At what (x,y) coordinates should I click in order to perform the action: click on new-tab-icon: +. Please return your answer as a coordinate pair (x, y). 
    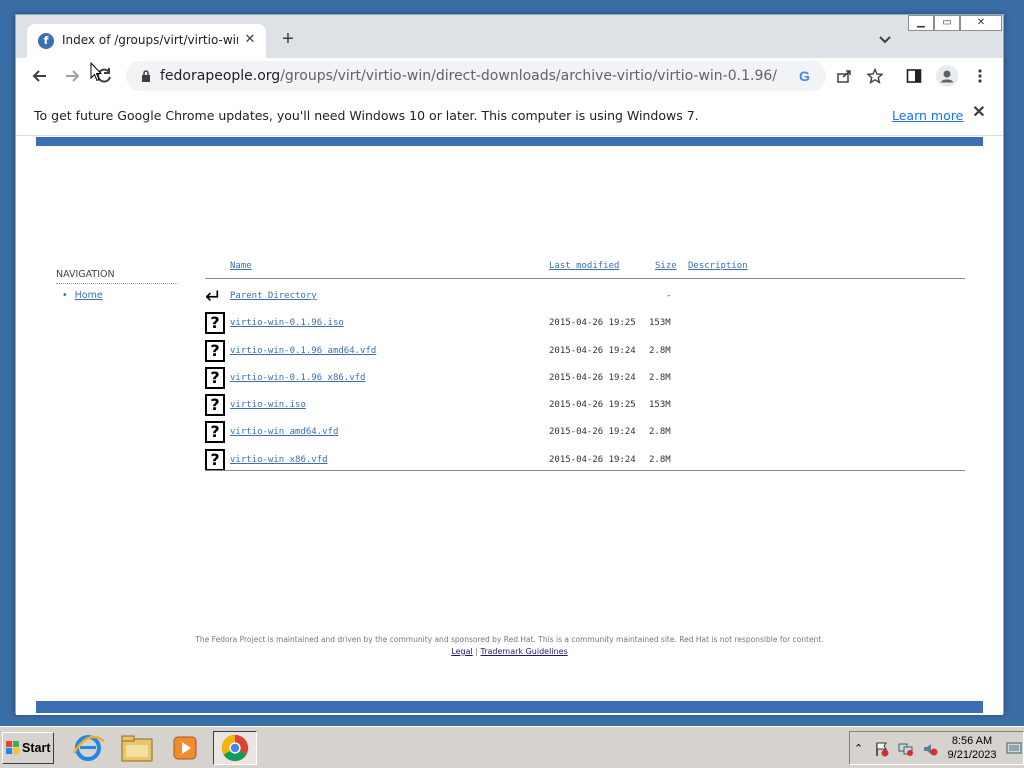
    Looking at the image, I should click on (288, 39).